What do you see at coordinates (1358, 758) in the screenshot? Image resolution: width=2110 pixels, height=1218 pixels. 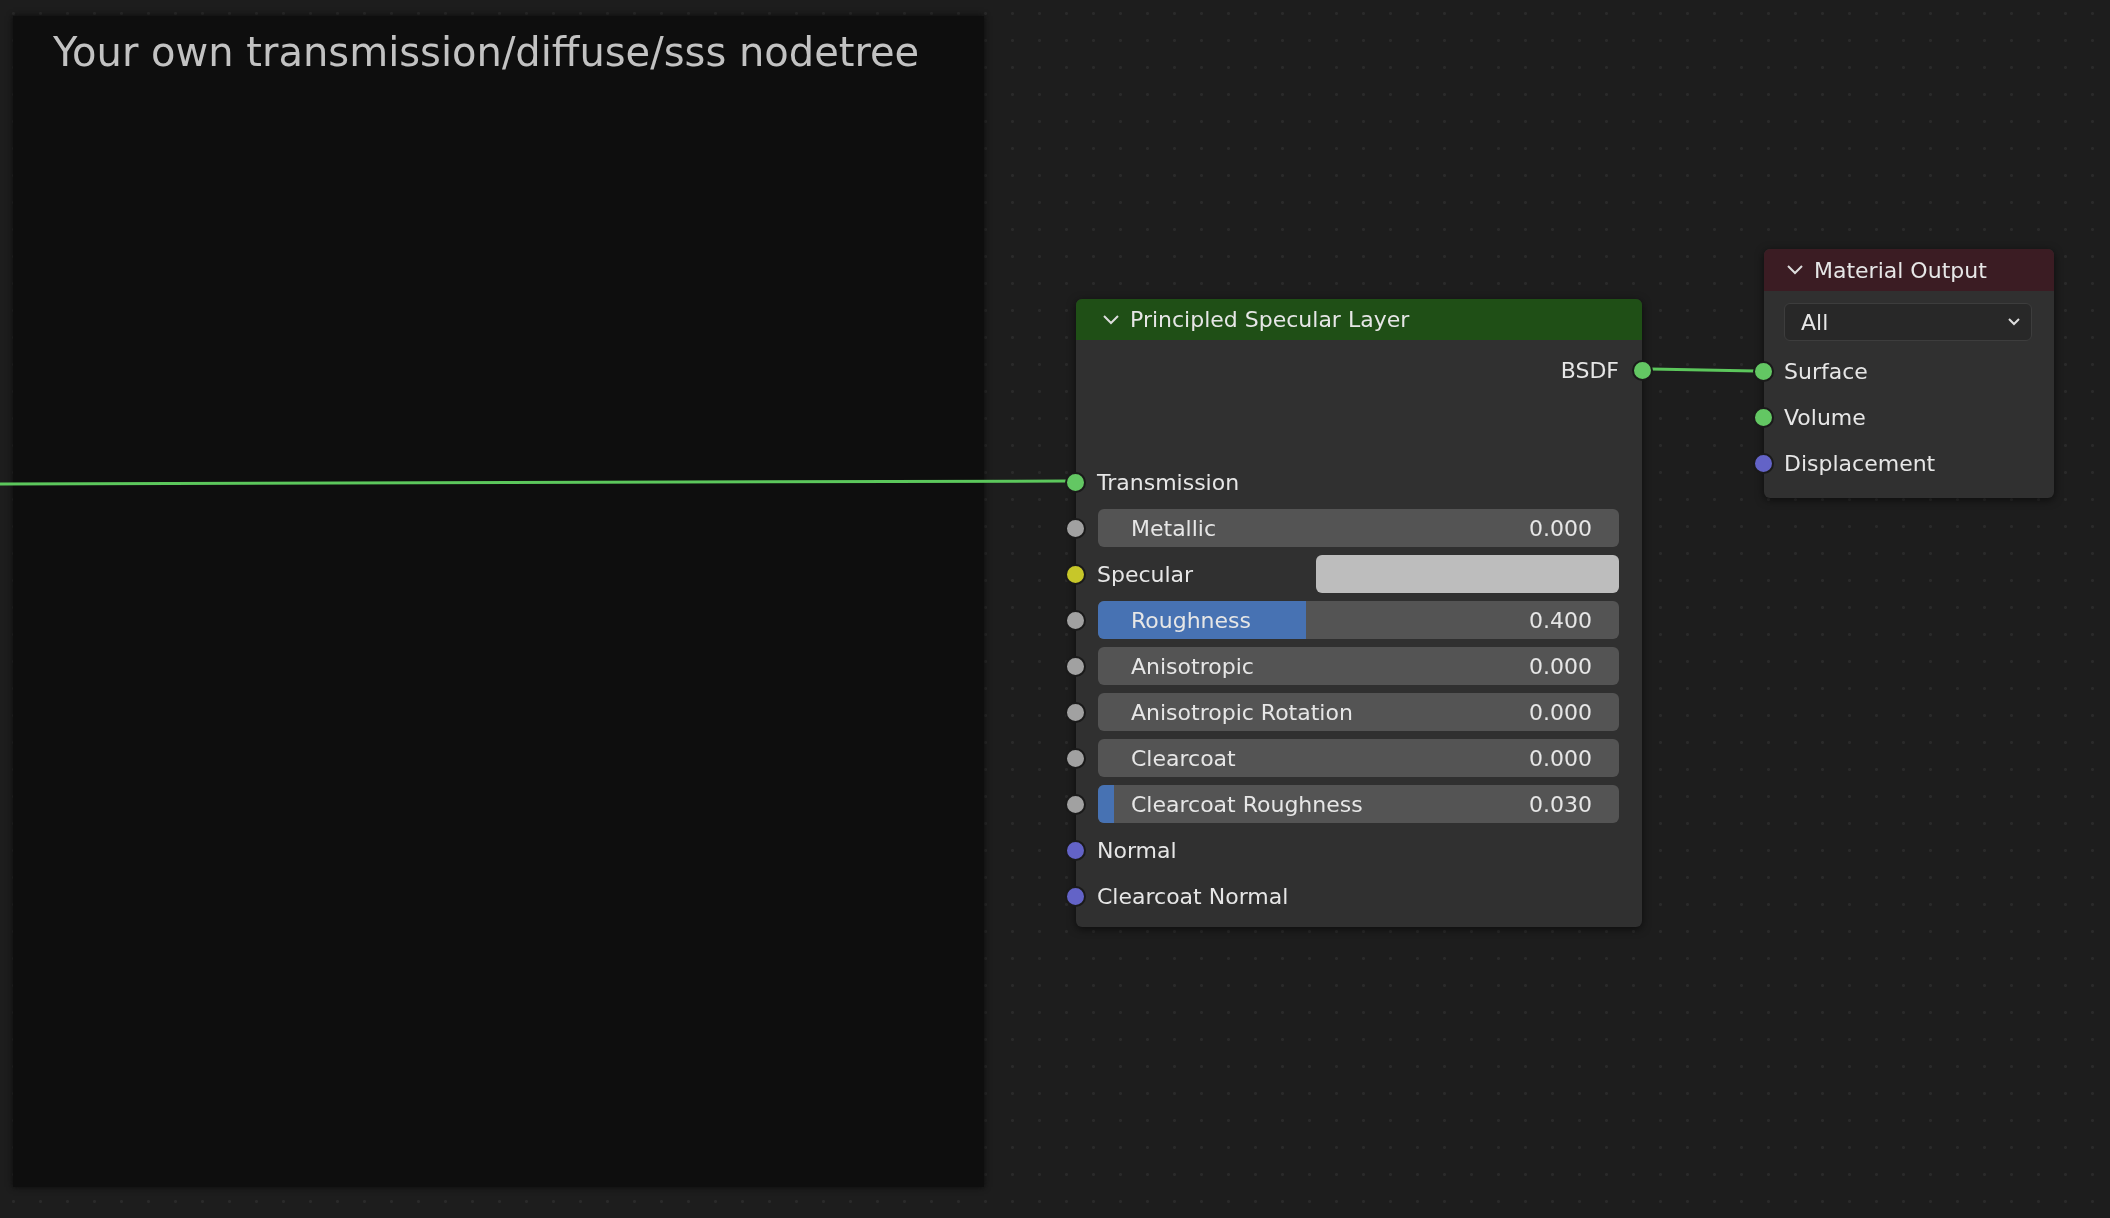 I see `value-slider: Clearcoat 0.000` at bounding box center [1358, 758].